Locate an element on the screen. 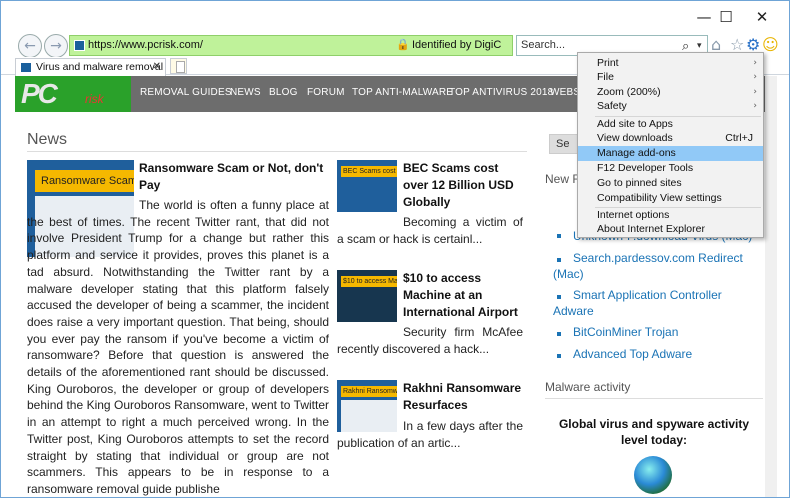  arrow-right-icon: → is located at coordinates (56, 46).